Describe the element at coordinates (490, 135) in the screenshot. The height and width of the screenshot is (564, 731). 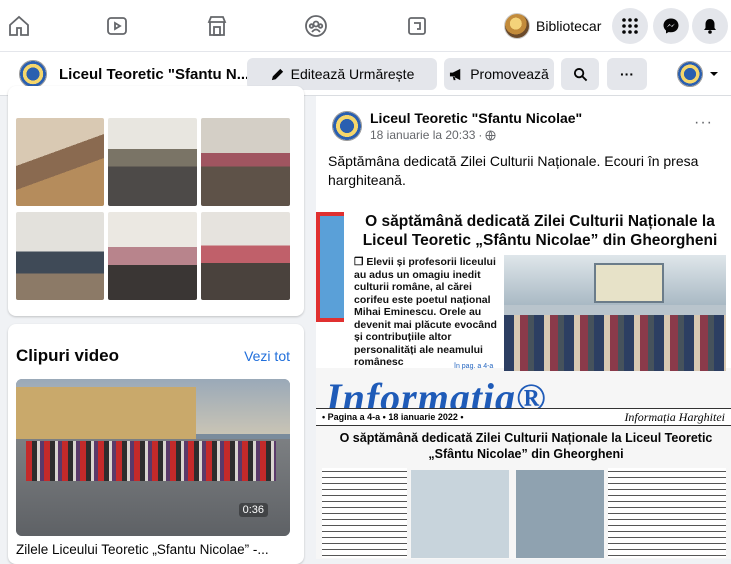
I see `globe-icon` at that location.